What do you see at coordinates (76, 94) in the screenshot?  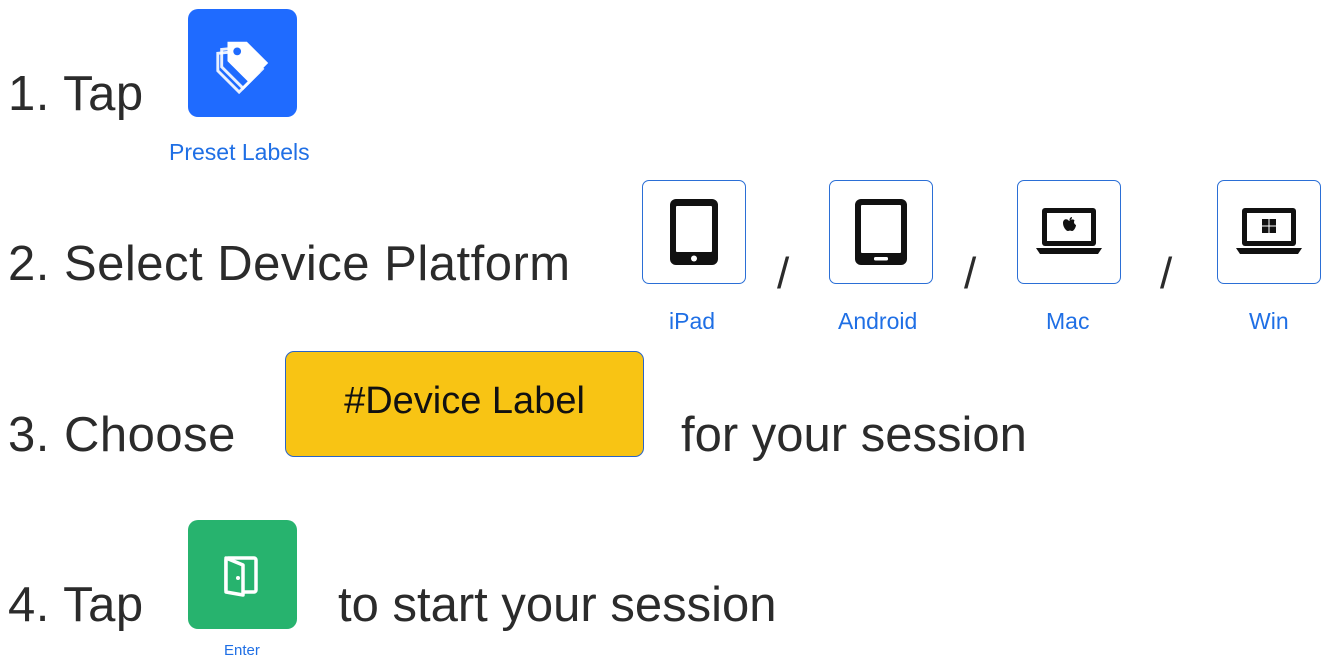 I see `step-1-text: 1. Tap` at bounding box center [76, 94].